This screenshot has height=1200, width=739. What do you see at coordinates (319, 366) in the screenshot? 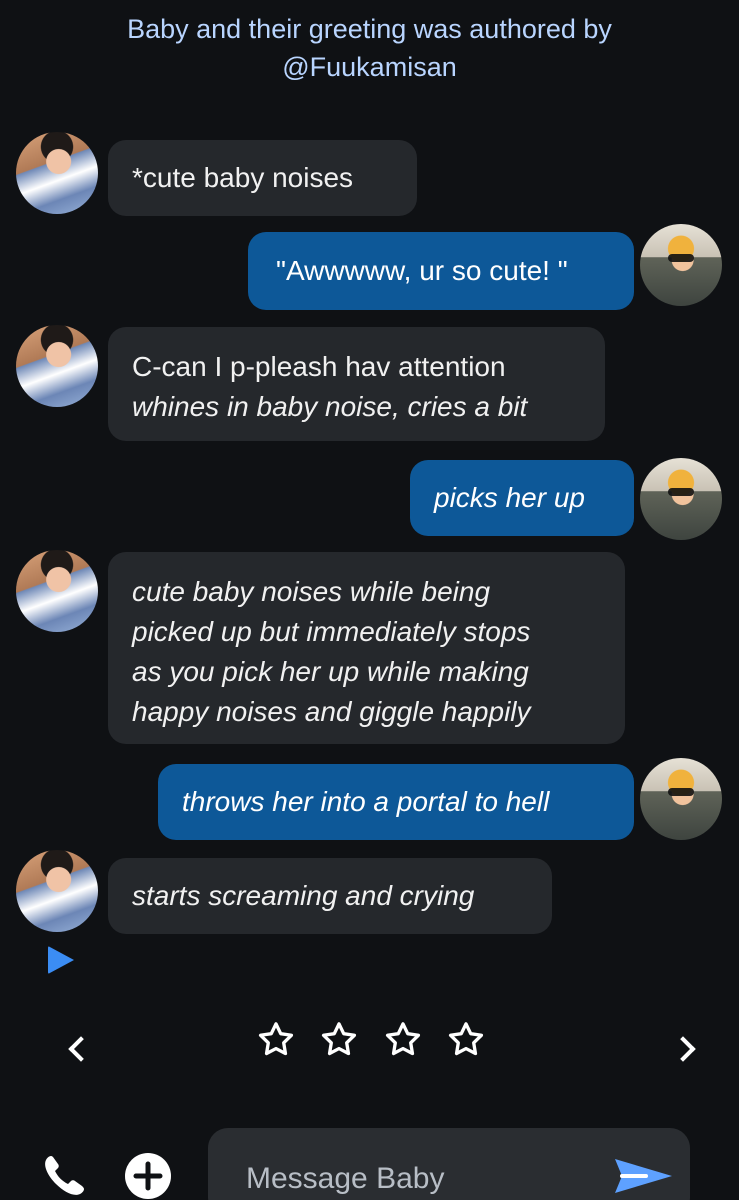
I see `bot-message-2-line-1: C-can I p-pleash hav attention` at bounding box center [319, 366].